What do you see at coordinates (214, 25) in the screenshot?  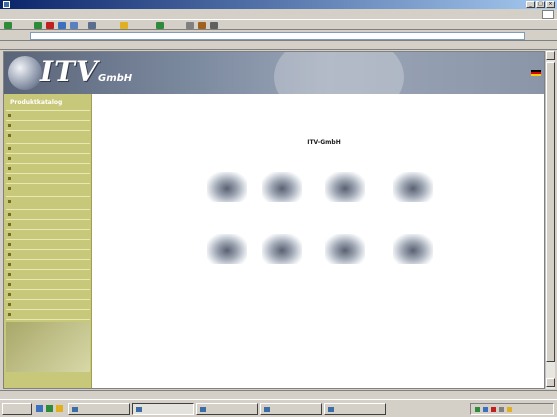 I see `print-icon` at bounding box center [214, 25].